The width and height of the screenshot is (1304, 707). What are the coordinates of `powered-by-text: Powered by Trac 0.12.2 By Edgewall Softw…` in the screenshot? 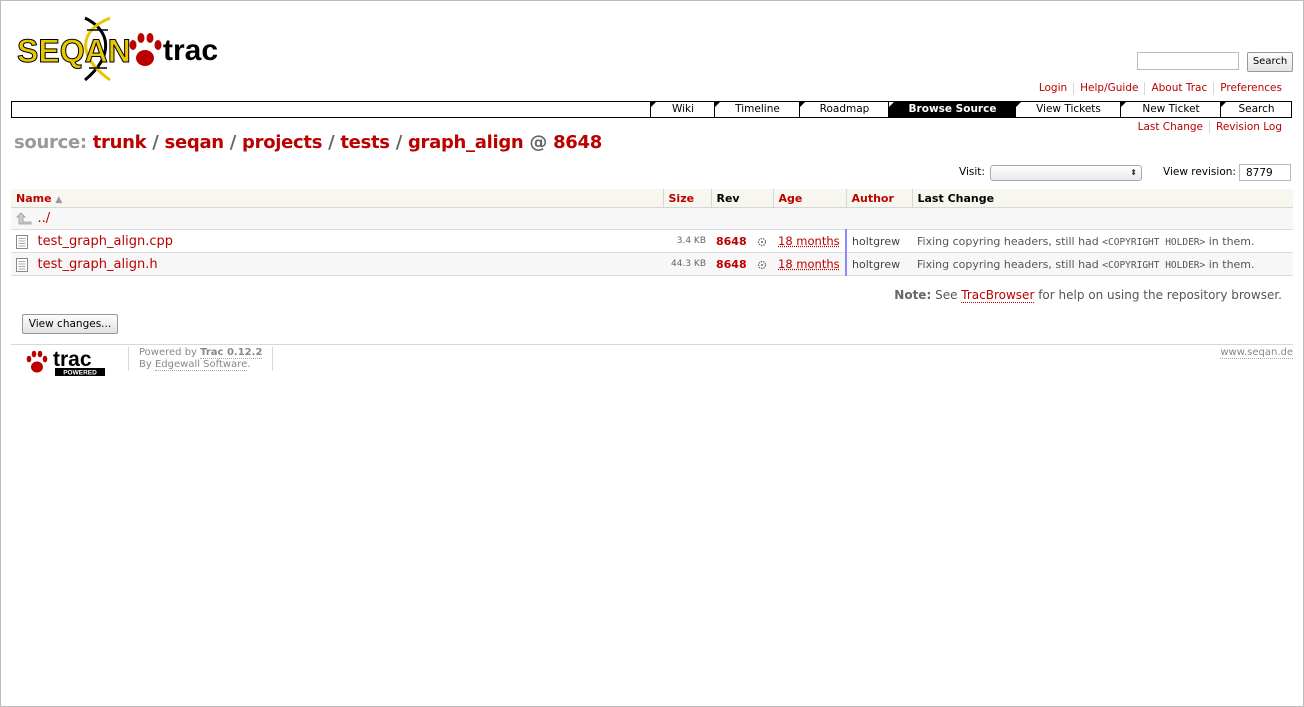 It's located at (201, 359).